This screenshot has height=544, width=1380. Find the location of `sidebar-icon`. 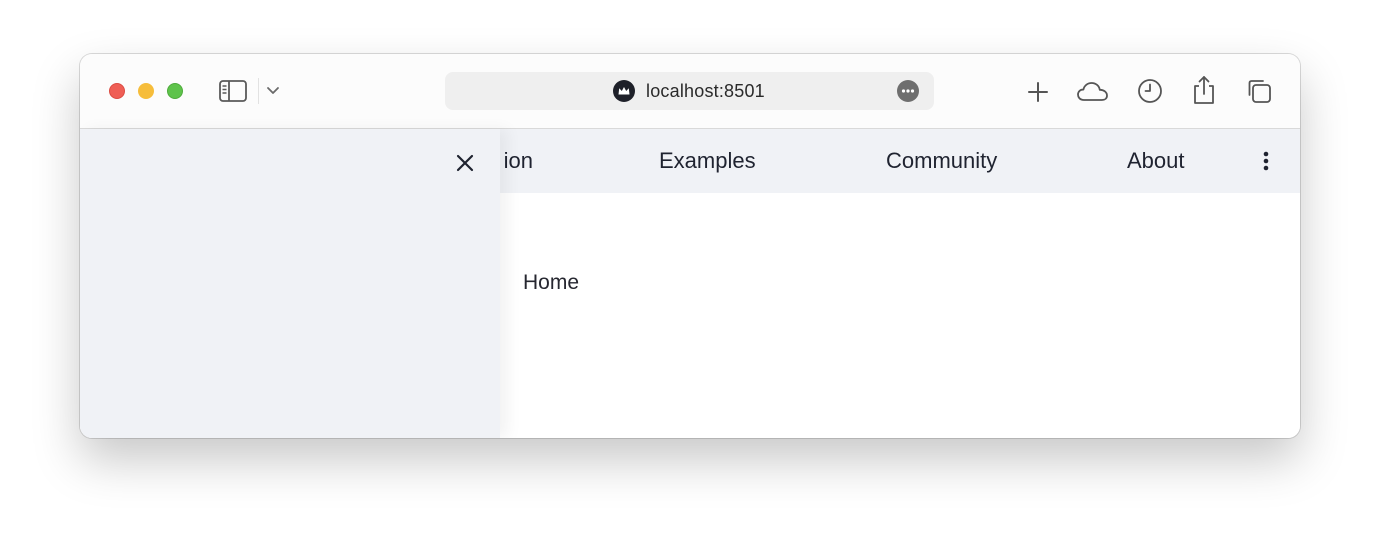

sidebar-icon is located at coordinates (233, 91).